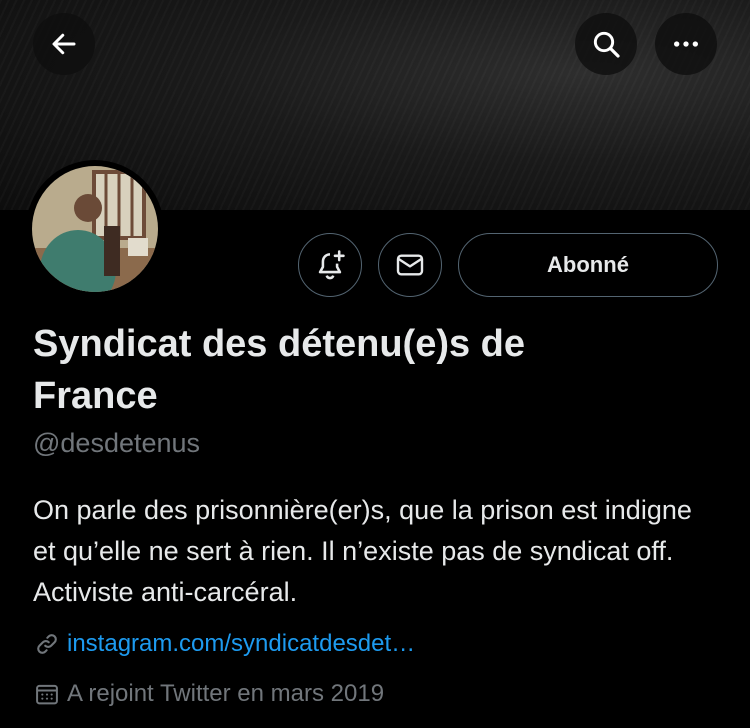 Image resolution: width=750 pixels, height=728 pixels. I want to click on search-button, so click(606, 44).